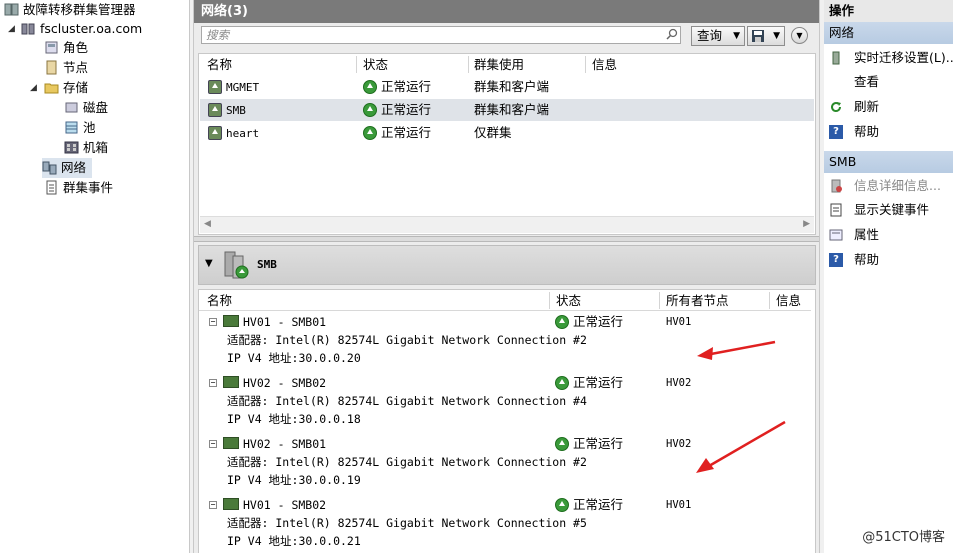 This screenshot has height=553, width=953. I want to click on scroll-left-icon: ◀, so click(207, 224).